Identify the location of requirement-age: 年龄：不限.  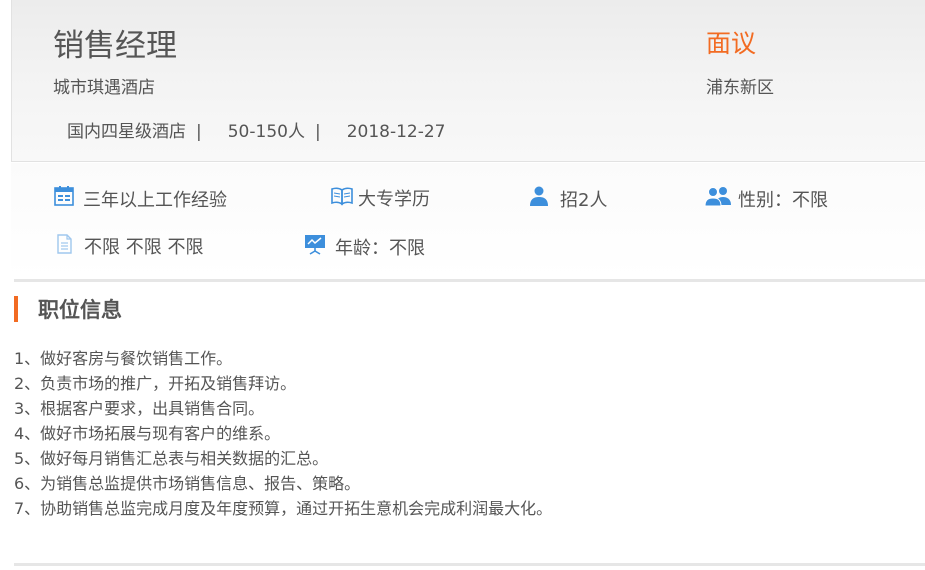
(364, 246).